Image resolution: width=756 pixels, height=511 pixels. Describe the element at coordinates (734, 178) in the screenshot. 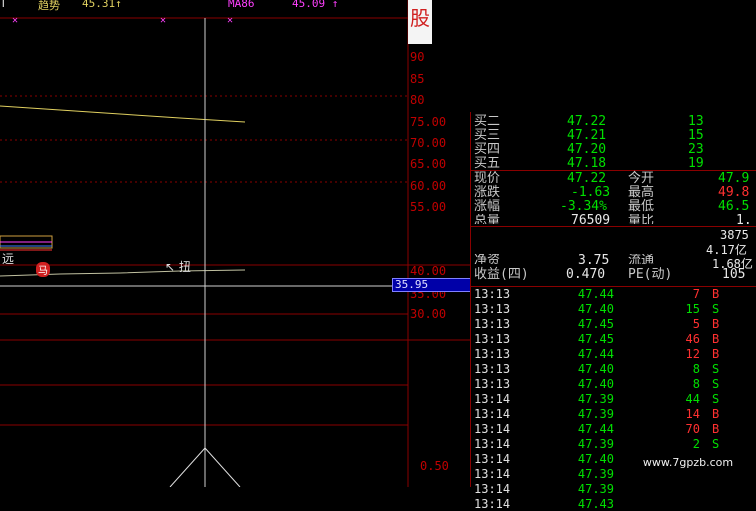

I see `stat-value: 47.9` at that location.